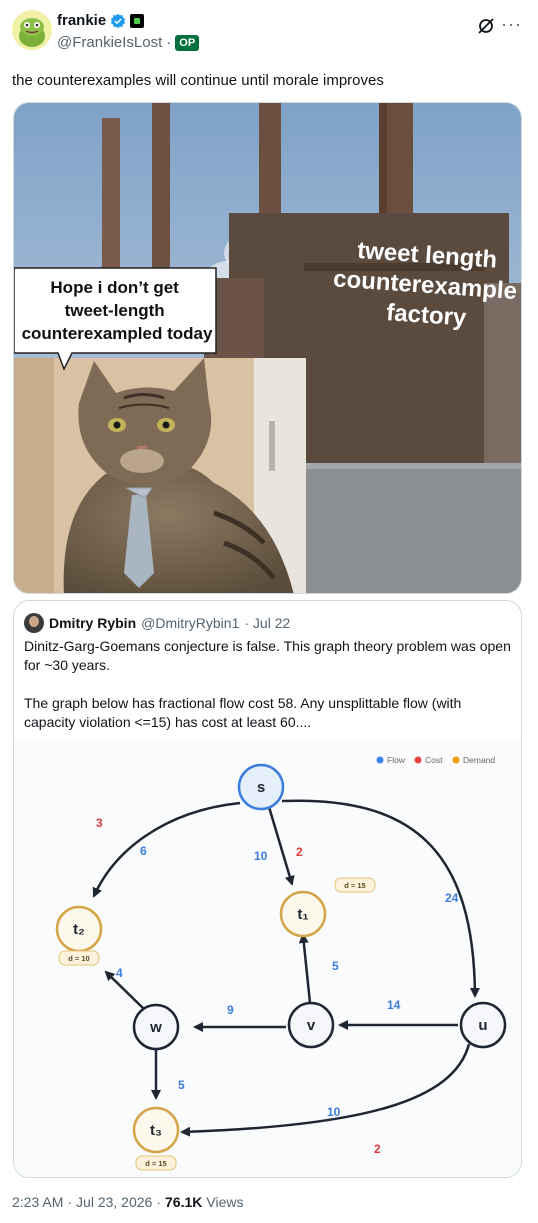 Image resolution: width=538 pixels, height=1223 pixels. What do you see at coordinates (166, 849) in the screenshot?
I see `edge-s-t2` at bounding box center [166, 849].